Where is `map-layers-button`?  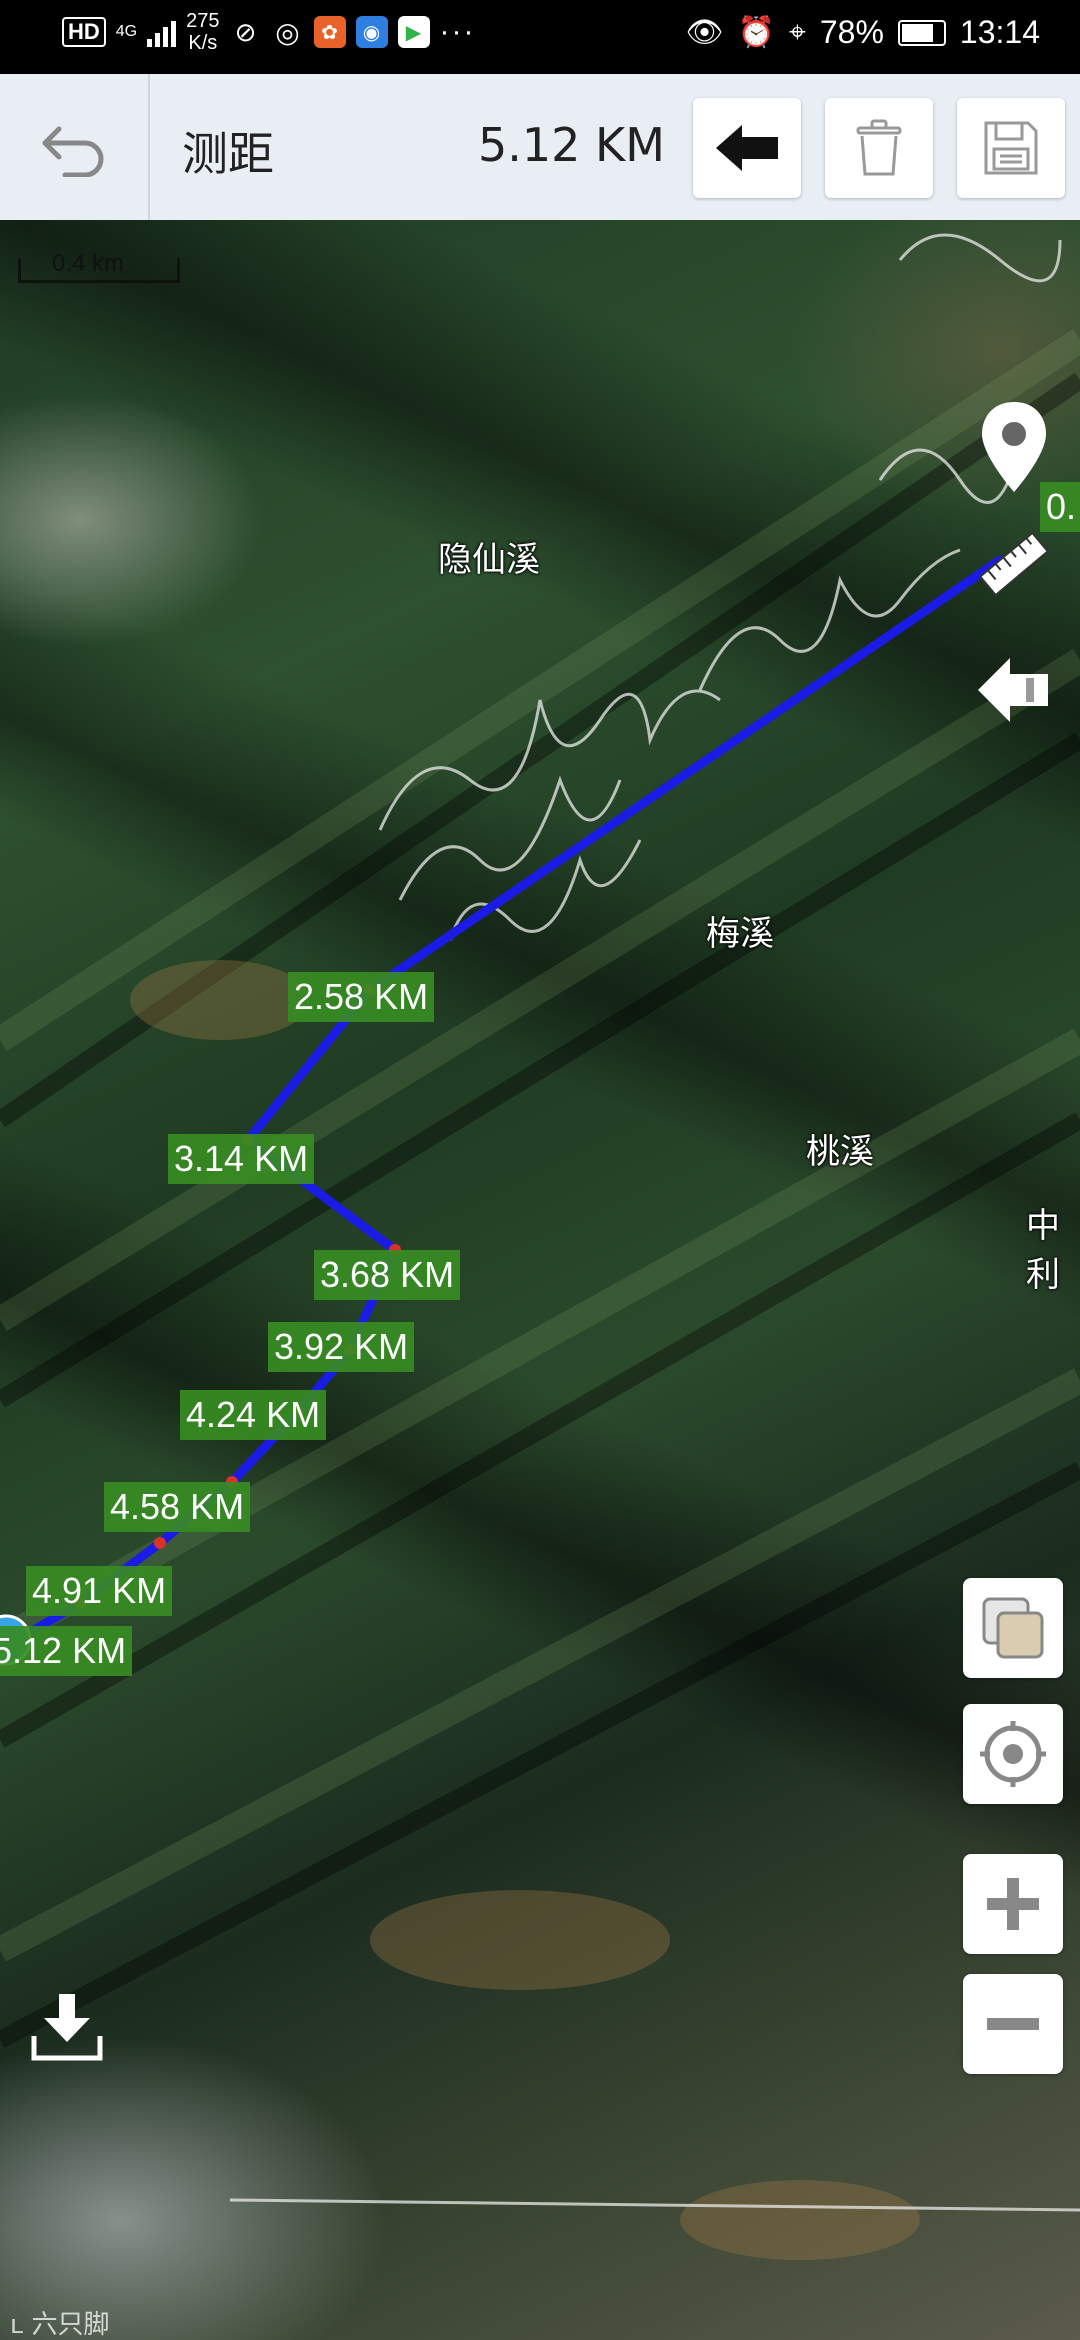 map-layers-button is located at coordinates (1013, 1628).